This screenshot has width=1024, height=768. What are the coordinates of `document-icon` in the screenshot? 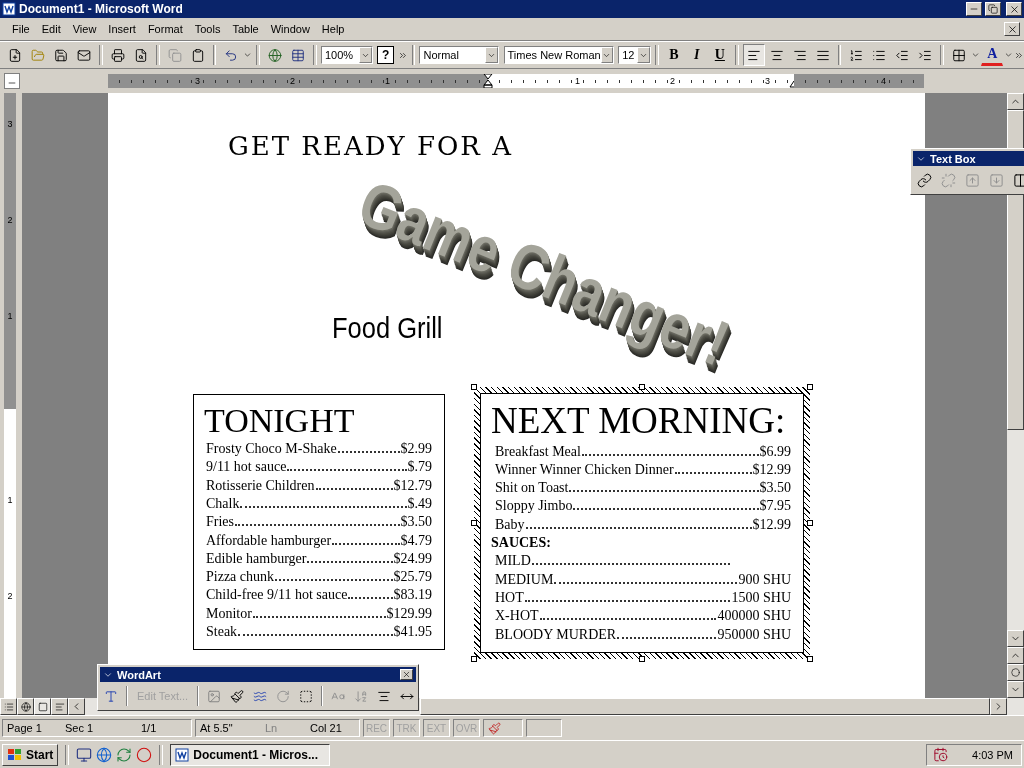 It's located at (15, 55).